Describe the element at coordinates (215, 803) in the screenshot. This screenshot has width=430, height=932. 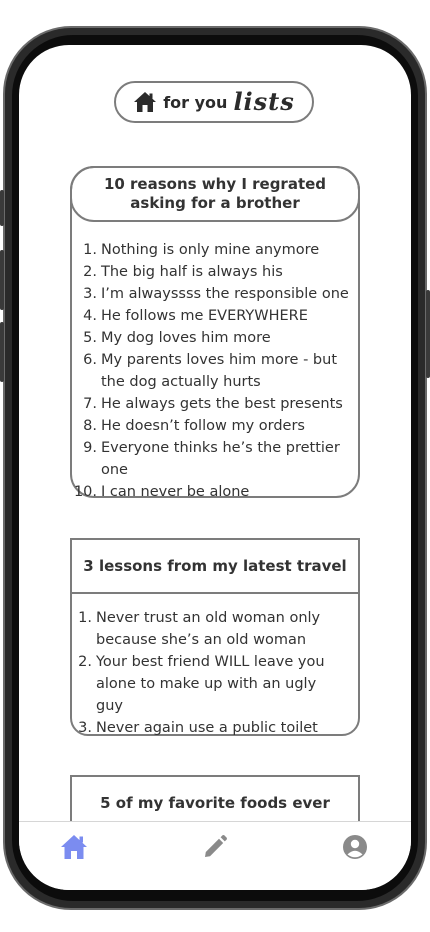
I see `list-card-title: 5 of my favorite foods ever` at that location.